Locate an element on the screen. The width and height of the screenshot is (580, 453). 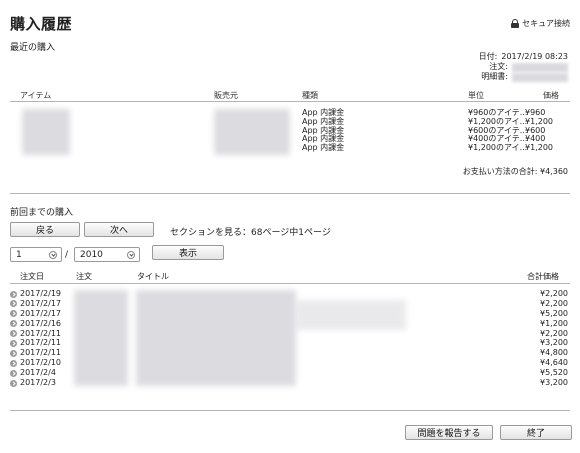
order-date: 2017/2/4 is located at coordinates (38, 373).